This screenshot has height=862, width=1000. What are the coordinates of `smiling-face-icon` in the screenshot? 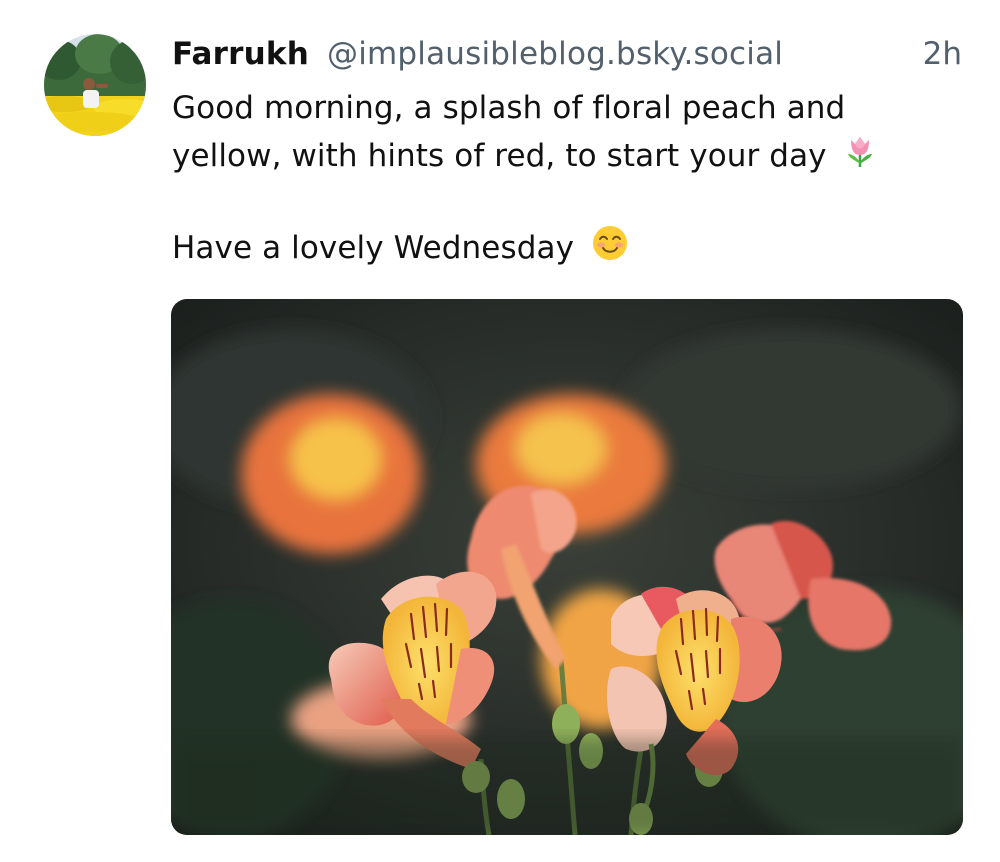 It's located at (610, 247).